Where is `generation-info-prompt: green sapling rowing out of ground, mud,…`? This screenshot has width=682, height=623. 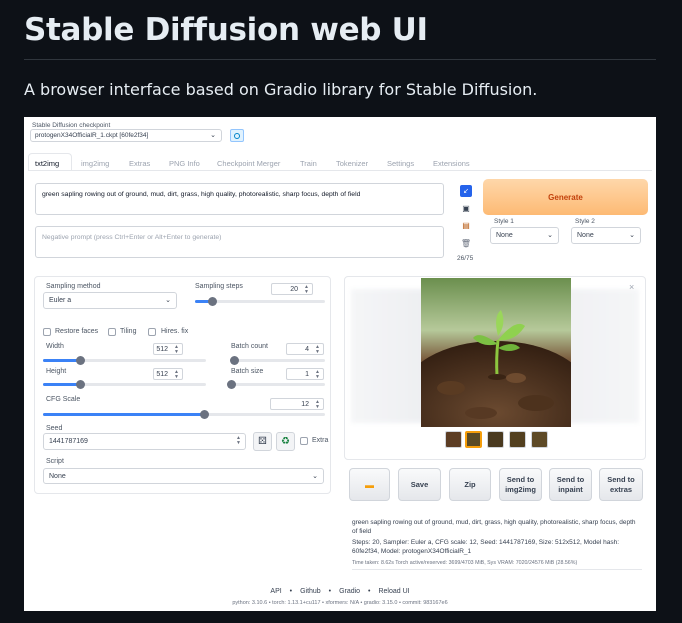 generation-info-prompt: green sapling rowing out of ground, mud,… is located at coordinates (494, 527).